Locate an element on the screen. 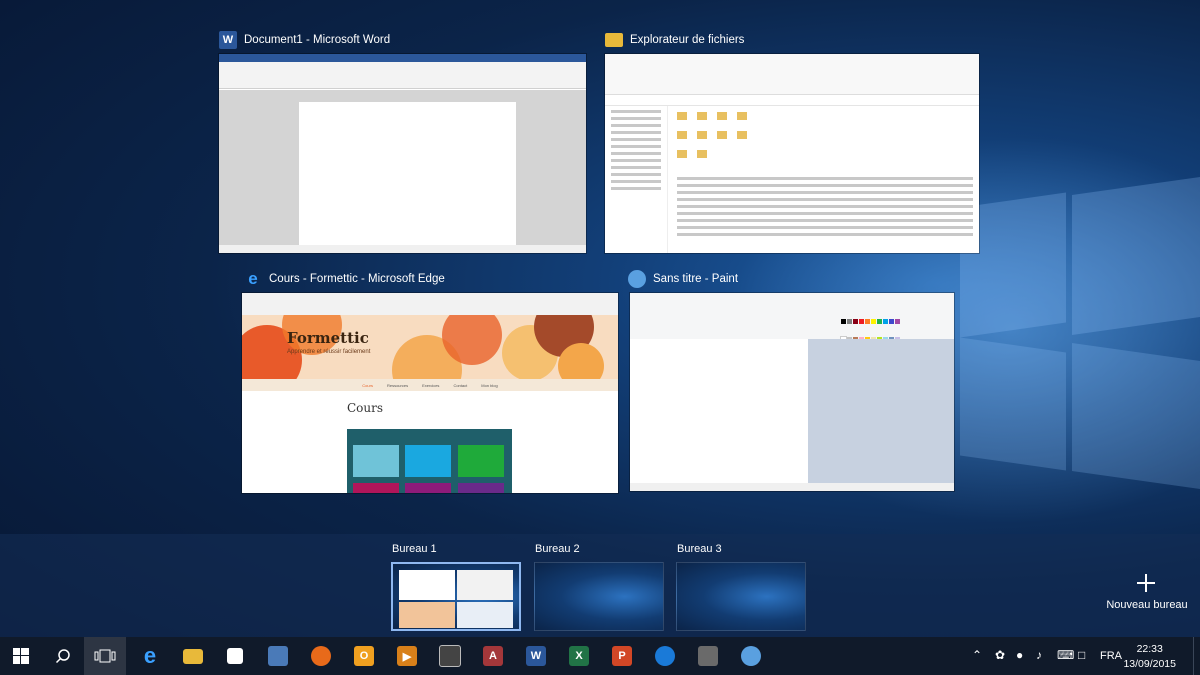 Image resolution: width=1200 pixels, height=675 pixels. window-title-paint: Sans titre - Paint is located at coordinates (683, 279).